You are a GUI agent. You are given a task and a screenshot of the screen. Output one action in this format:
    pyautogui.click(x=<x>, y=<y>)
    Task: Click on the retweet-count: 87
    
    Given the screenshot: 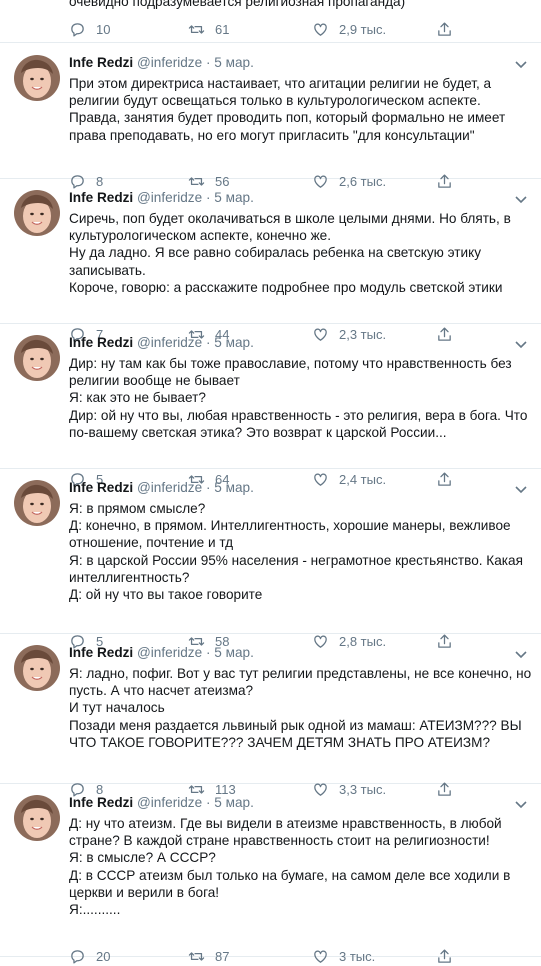 What is the action you would take?
    pyautogui.click(x=222, y=956)
    